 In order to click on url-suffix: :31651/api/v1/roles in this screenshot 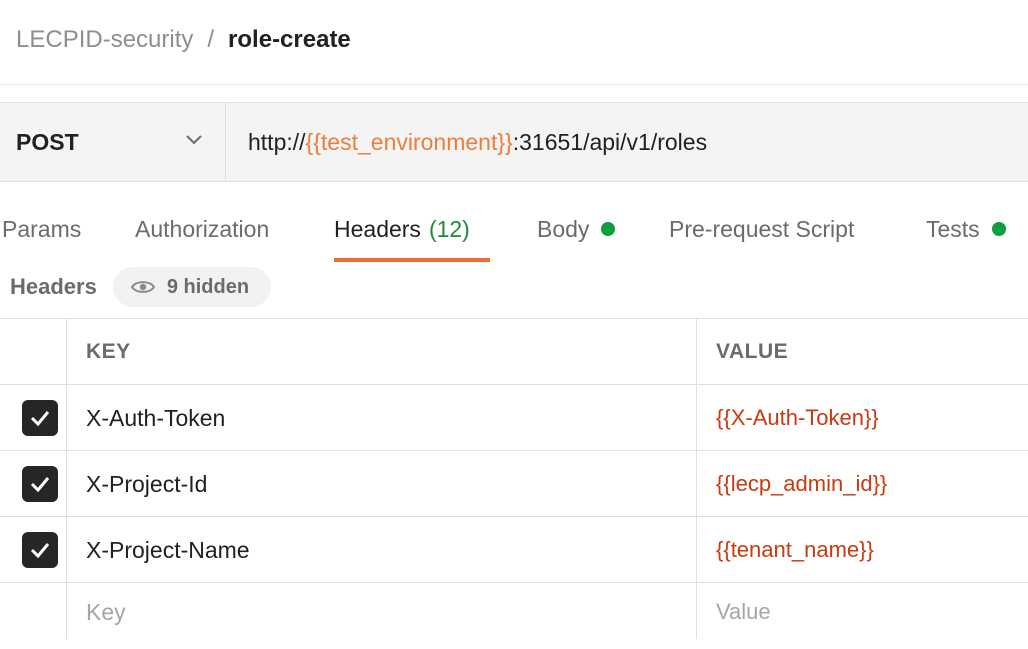, I will do `click(610, 141)`.